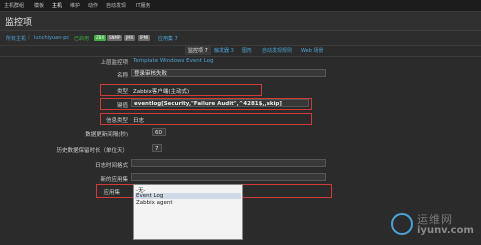 The image size is (481, 245). I want to click on nav-item-discovery: 自动发现, so click(116, 5).